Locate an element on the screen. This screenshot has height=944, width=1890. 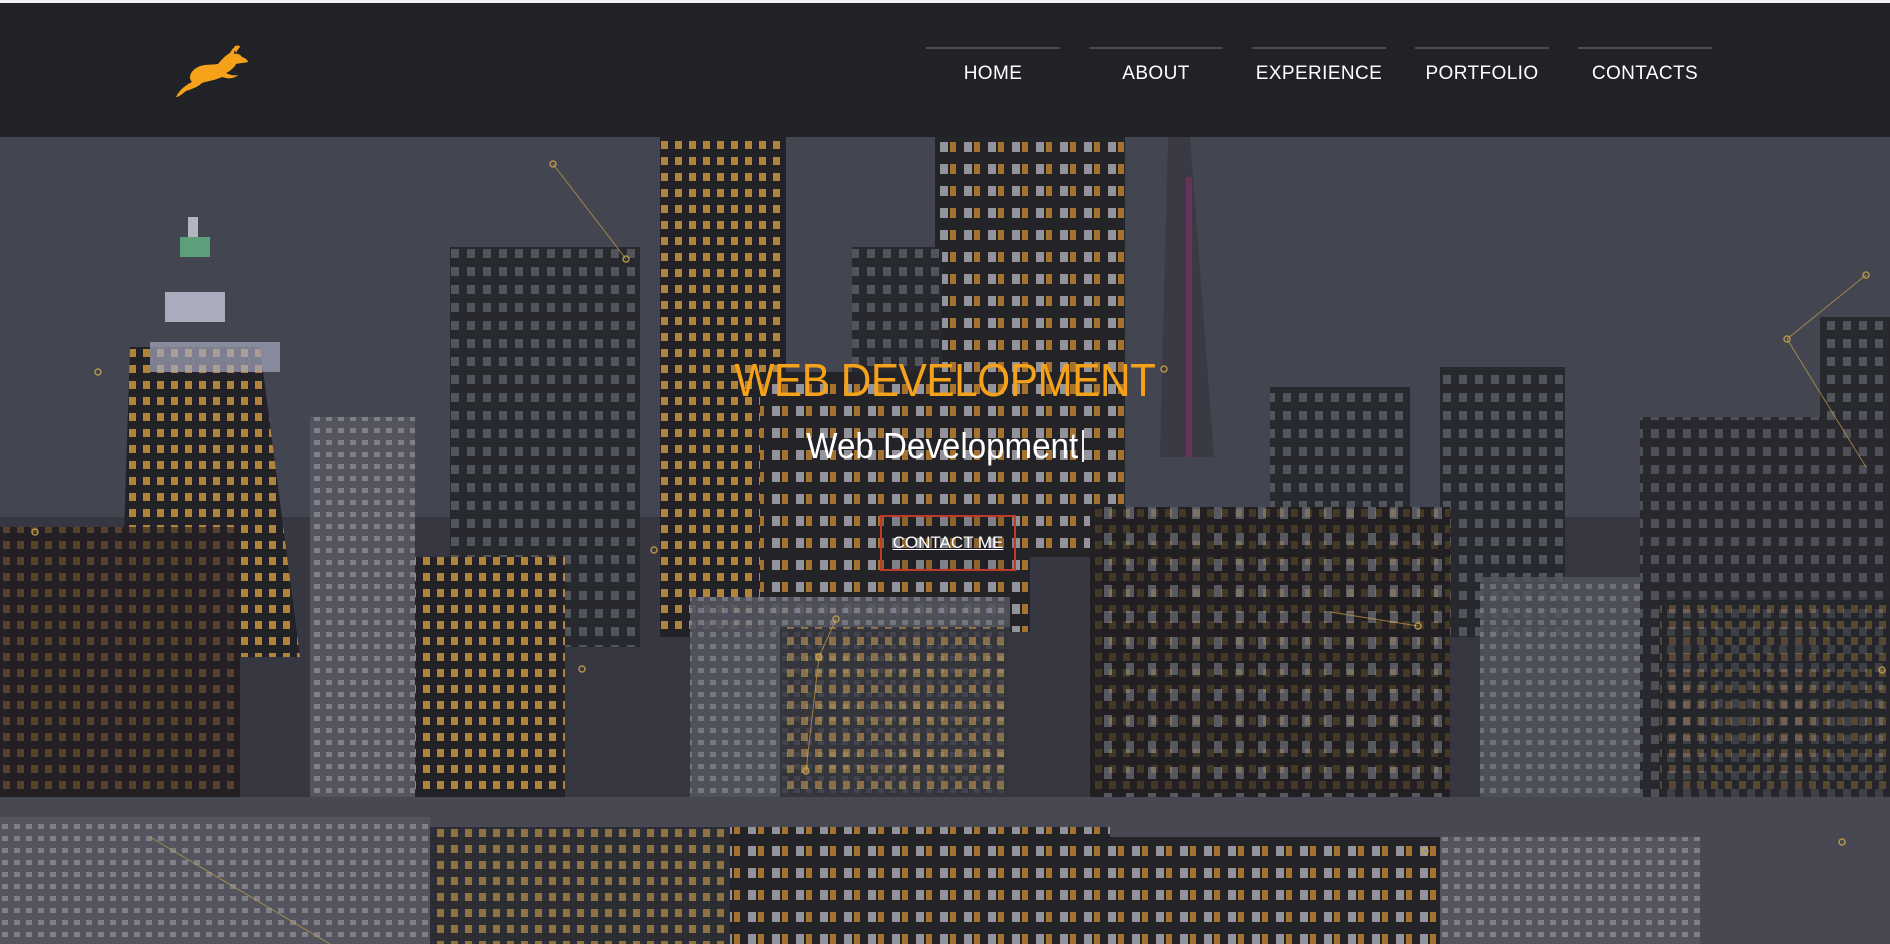
nav-home: HOME is located at coordinates (993, 73).